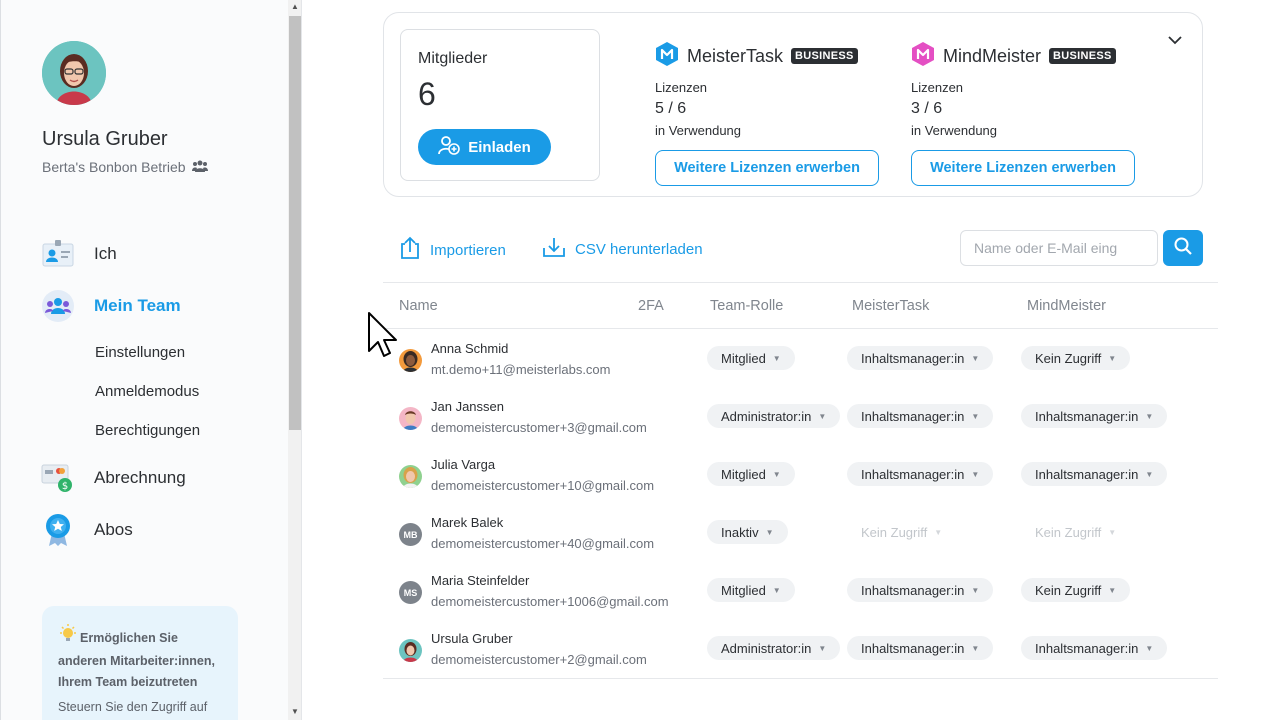 The height and width of the screenshot is (720, 1280). What do you see at coordinates (452, 250) in the screenshot?
I see `import-button: Importieren` at bounding box center [452, 250].